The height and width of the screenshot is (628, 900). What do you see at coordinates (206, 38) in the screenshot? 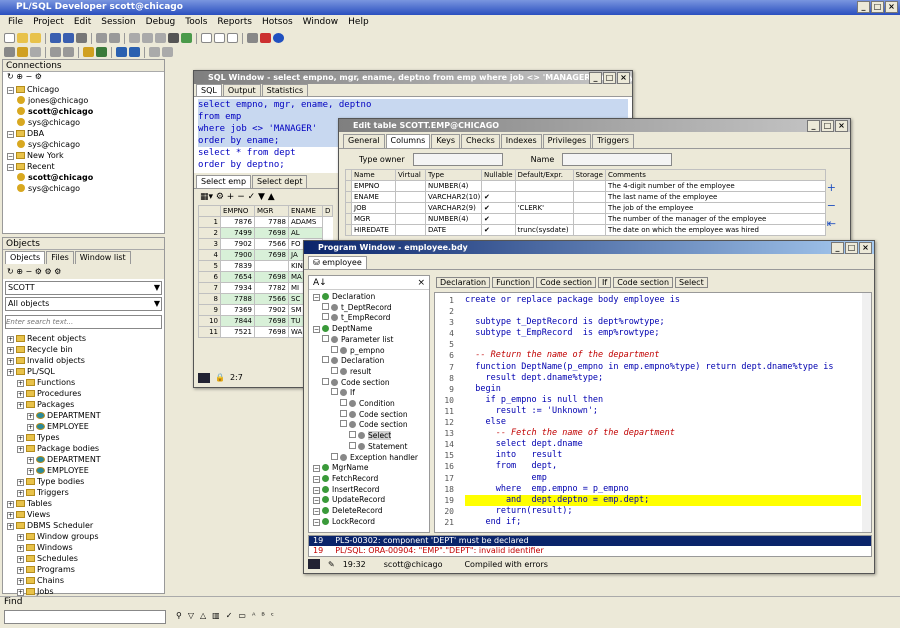
I see `indent-icon` at bounding box center [206, 38].